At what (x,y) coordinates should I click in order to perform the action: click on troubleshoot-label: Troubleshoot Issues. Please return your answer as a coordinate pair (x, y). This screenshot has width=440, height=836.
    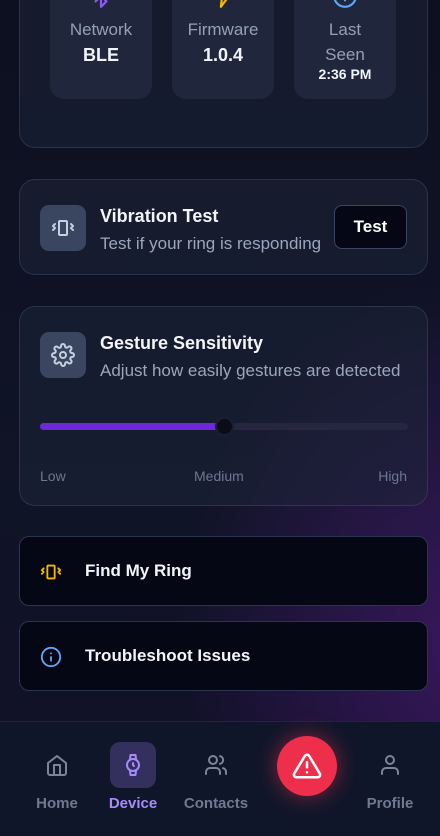
    Looking at the image, I should click on (168, 655).